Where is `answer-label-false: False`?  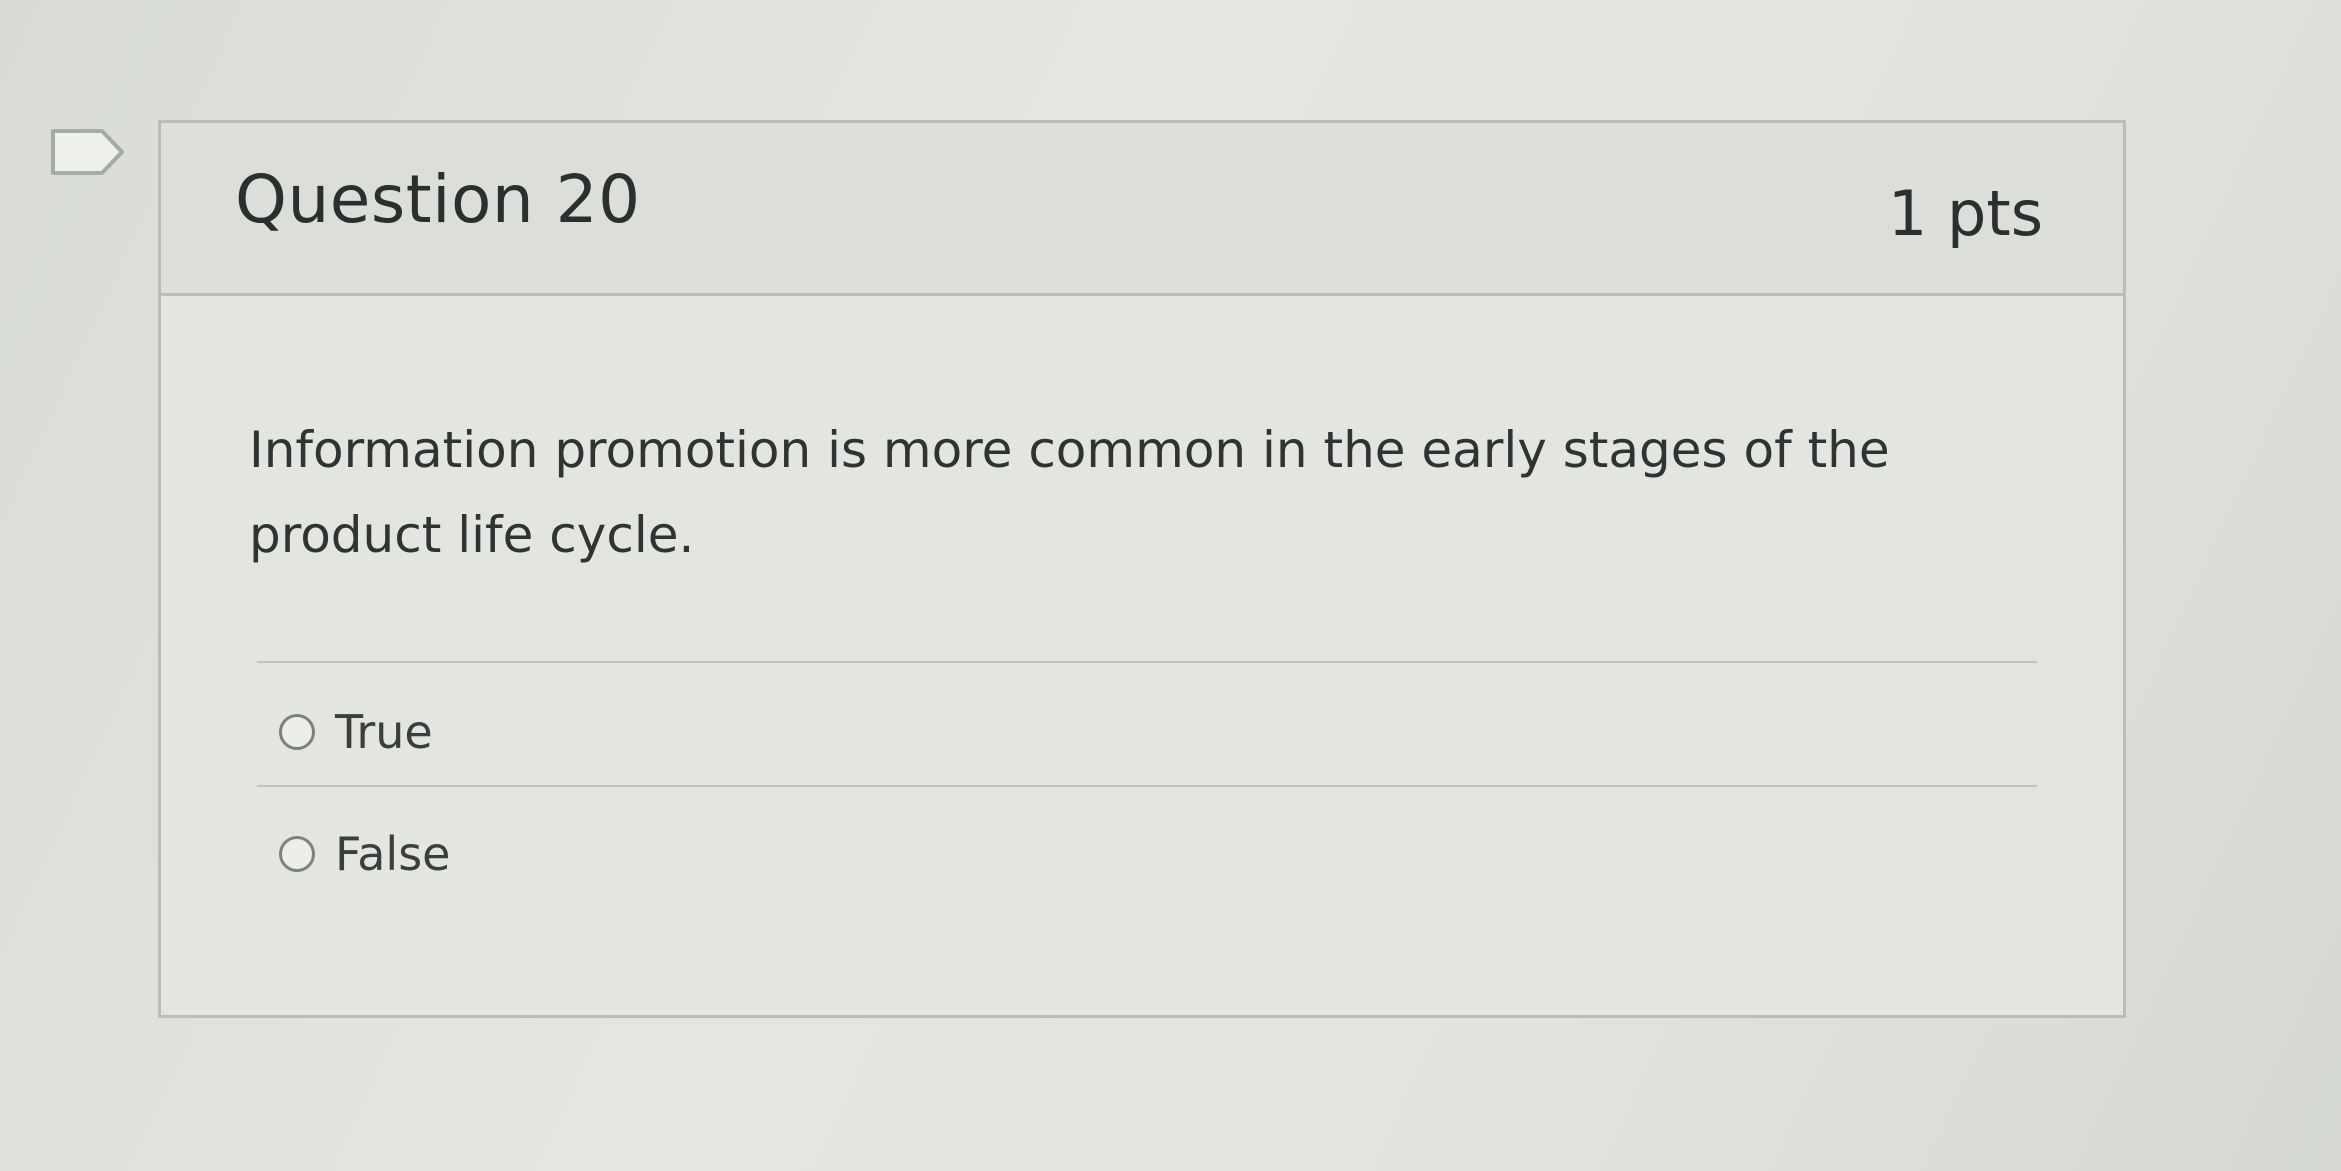 answer-label-false: False is located at coordinates (392, 854).